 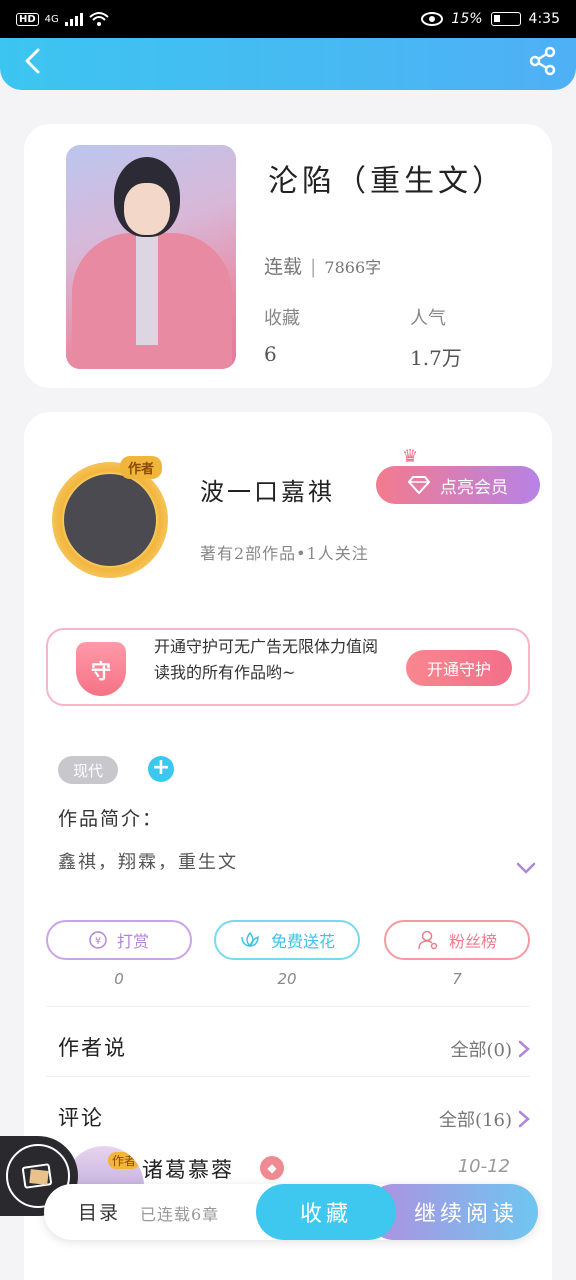 What do you see at coordinates (132, 941) in the screenshot?
I see `tip-label: 打赏` at bounding box center [132, 941].